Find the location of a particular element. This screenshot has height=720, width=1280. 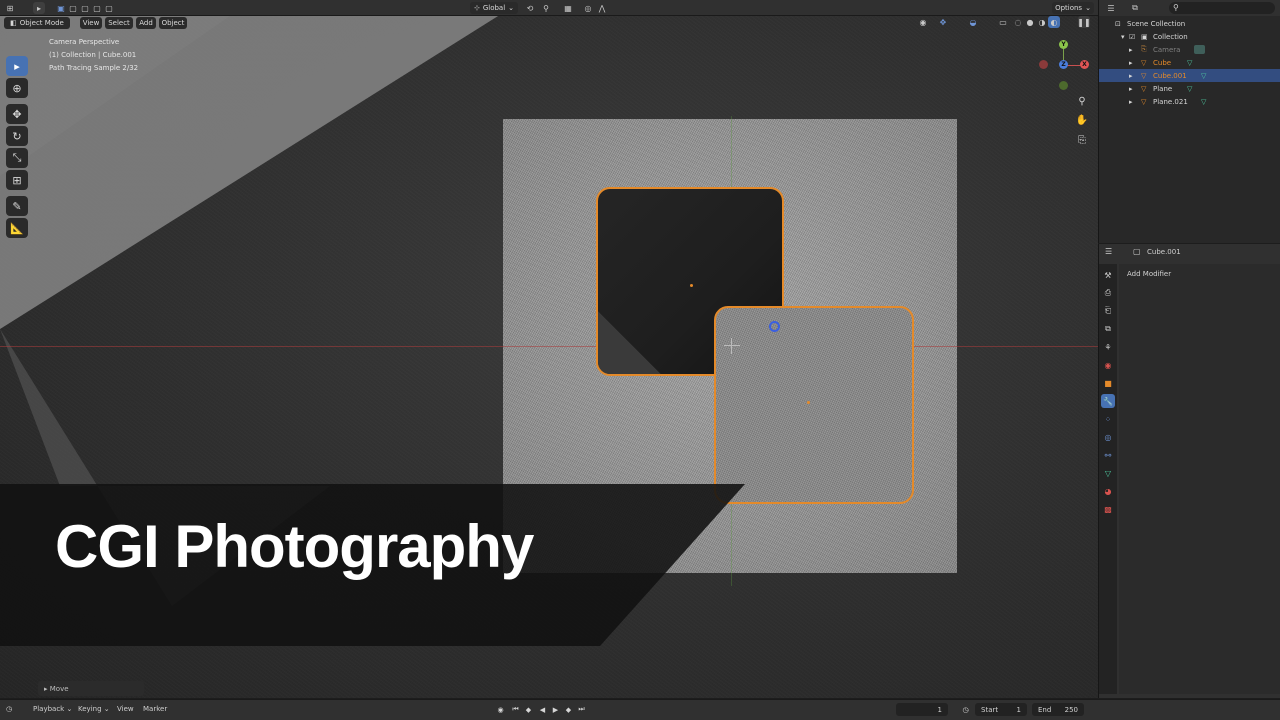

visibility-icon: ◉ is located at coordinates (923, 22).